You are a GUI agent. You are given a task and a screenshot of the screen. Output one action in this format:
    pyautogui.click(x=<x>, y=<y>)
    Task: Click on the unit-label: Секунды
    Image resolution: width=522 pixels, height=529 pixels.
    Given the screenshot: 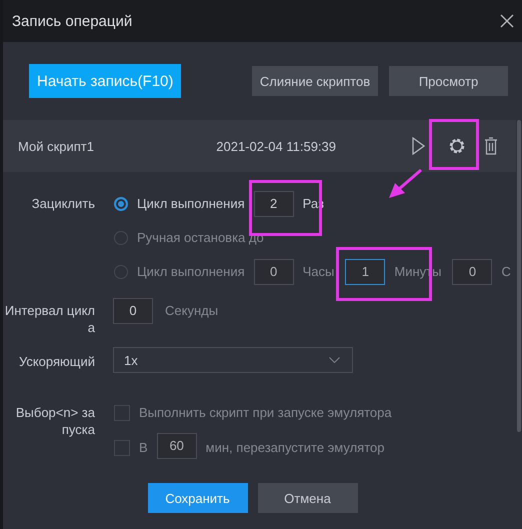 What is the action you would take?
    pyautogui.click(x=191, y=310)
    